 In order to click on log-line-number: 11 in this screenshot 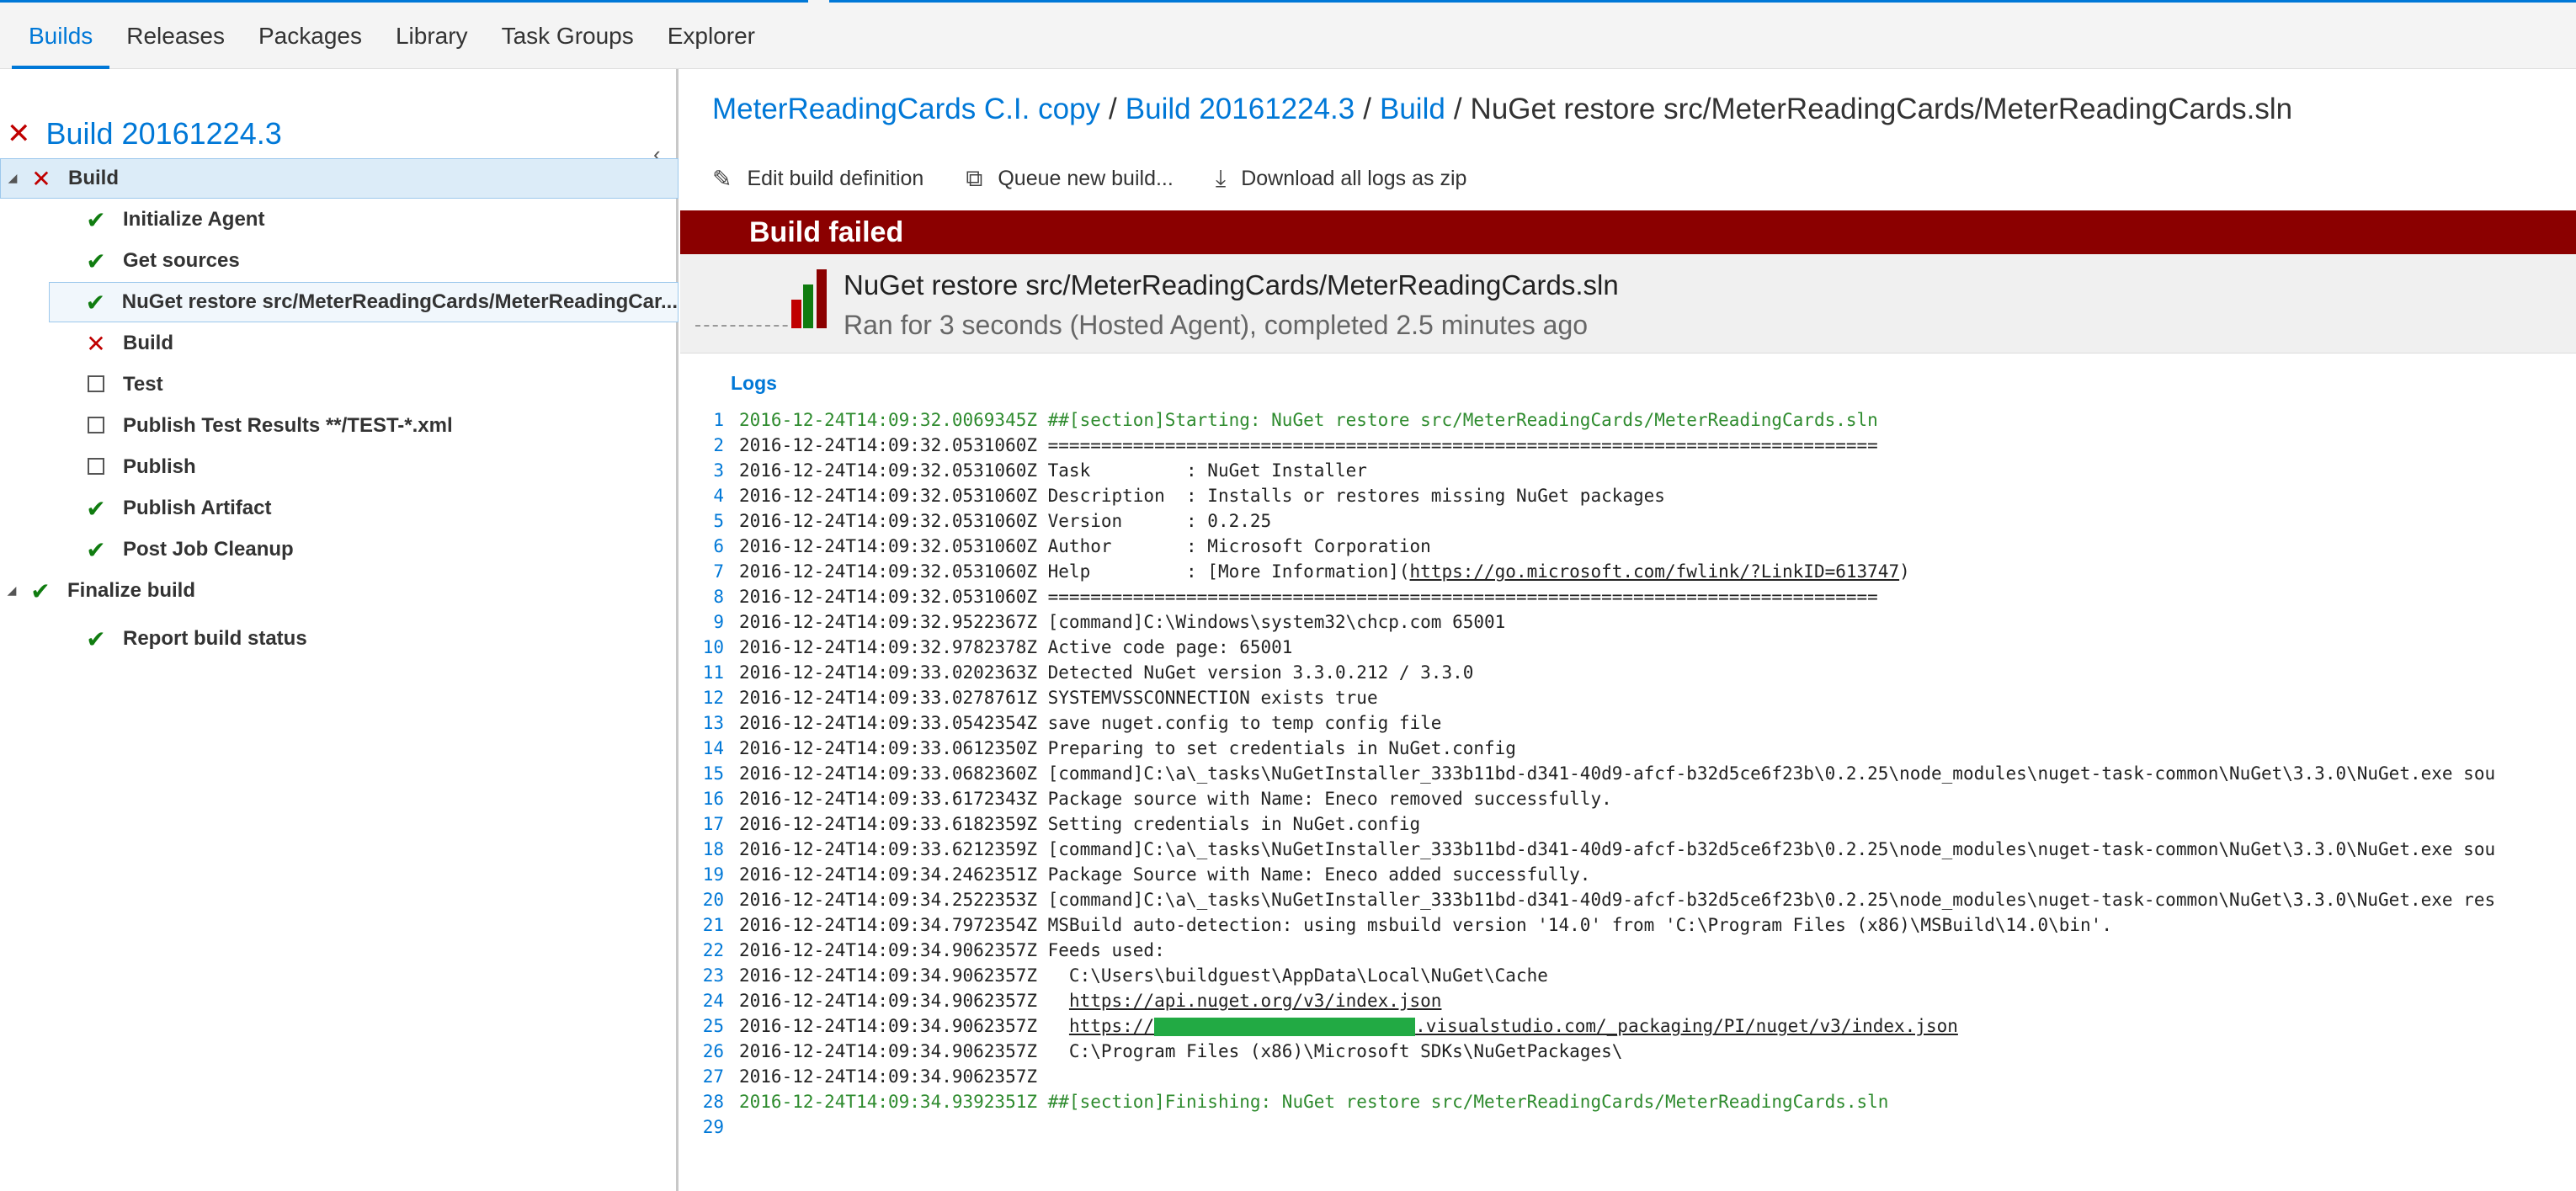, I will do `click(713, 672)`.